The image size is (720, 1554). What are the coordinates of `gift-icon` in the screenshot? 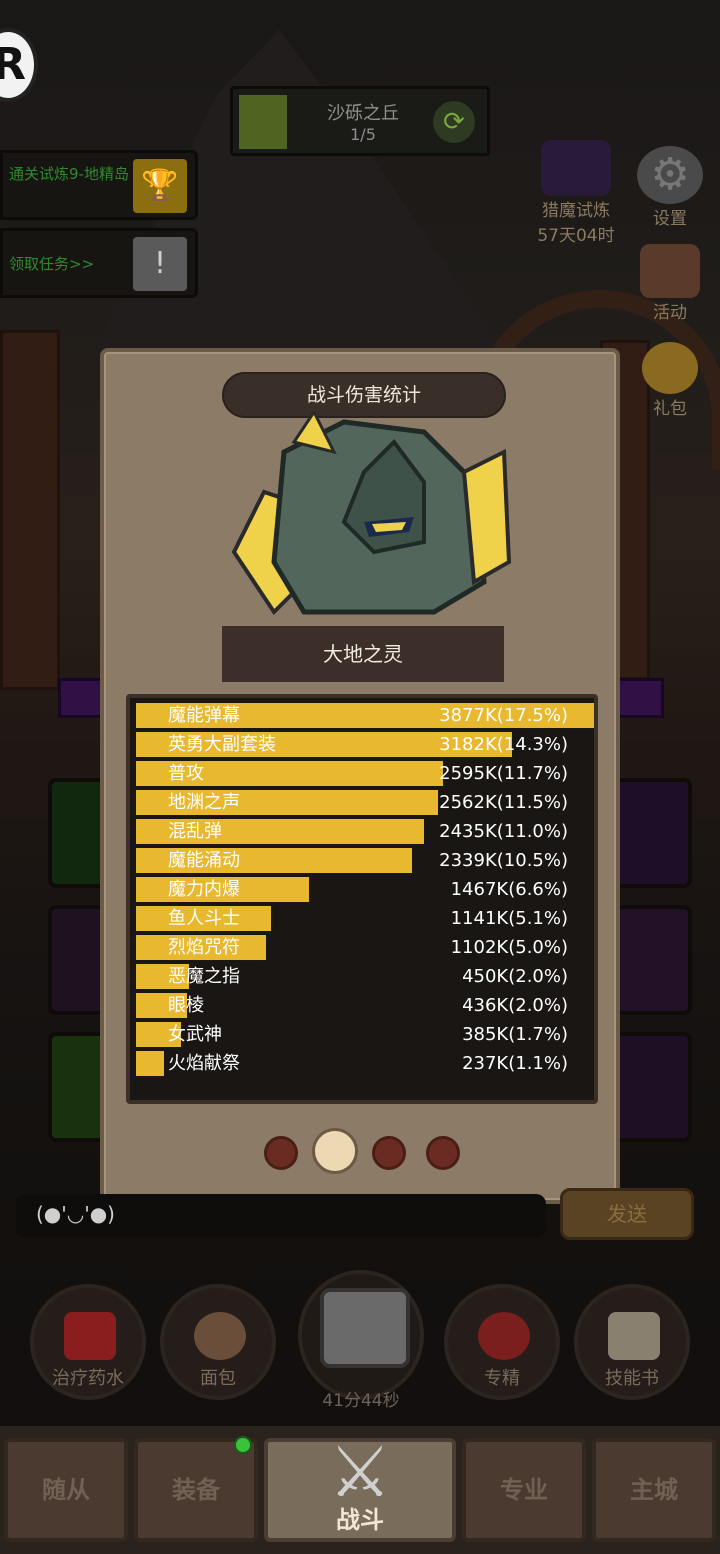 It's located at (670, 368).